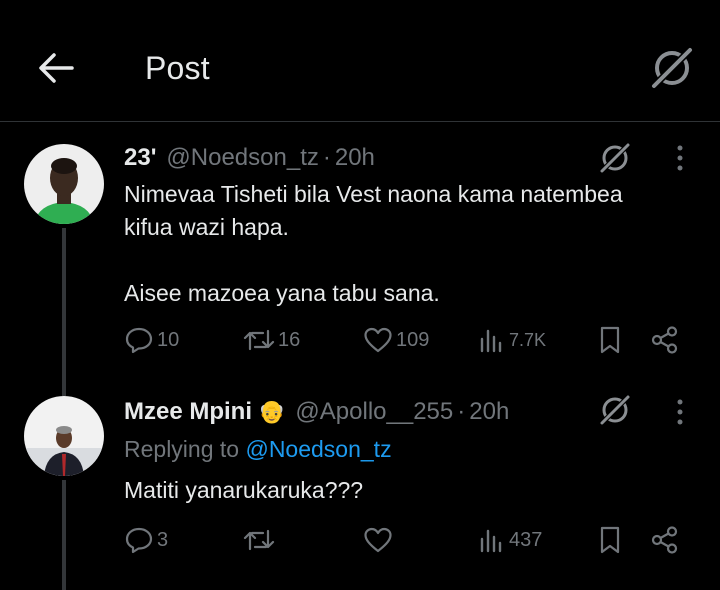  What do you see at coordinates (394, 260) in the screenshot?
I see `tweet-text-line` at bounding box center [394, 260].